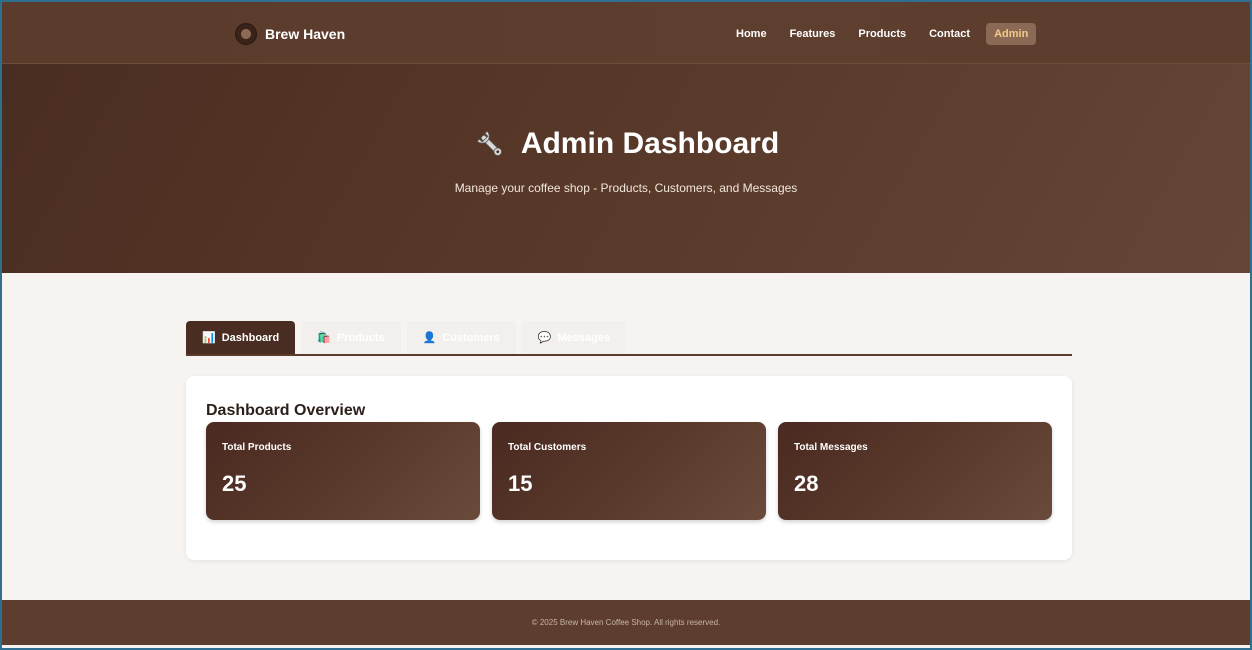 The height and width of the screenshot is (650, 1252). What do you see at coordinates (1011, 34) in the screenshot?
I see `nav-link-admin: Admin` at bounding box center [1011, 34].